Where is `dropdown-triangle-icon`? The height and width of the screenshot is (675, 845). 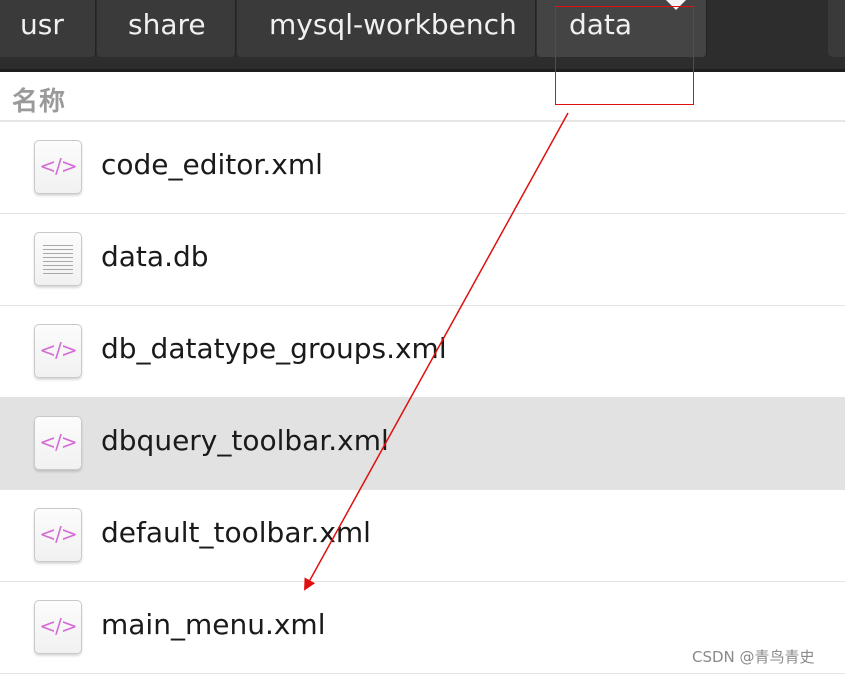
dropdown-triangle-icon is located at coordinates (676, 5).